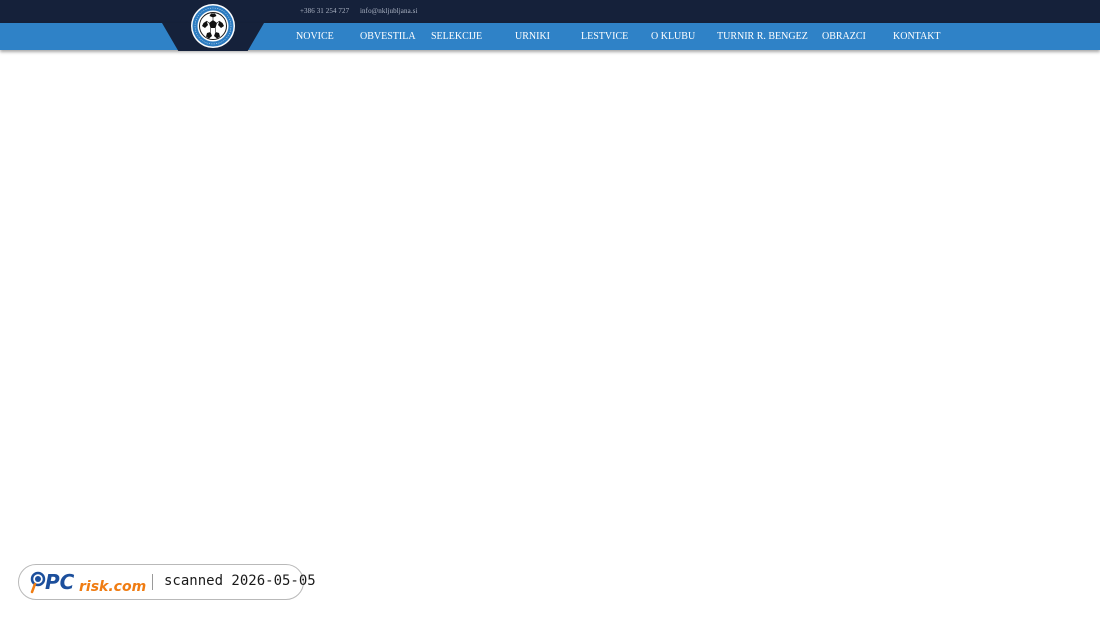  I want to click on nav-item-kontakt: KONTAKT, so click(917, 36).